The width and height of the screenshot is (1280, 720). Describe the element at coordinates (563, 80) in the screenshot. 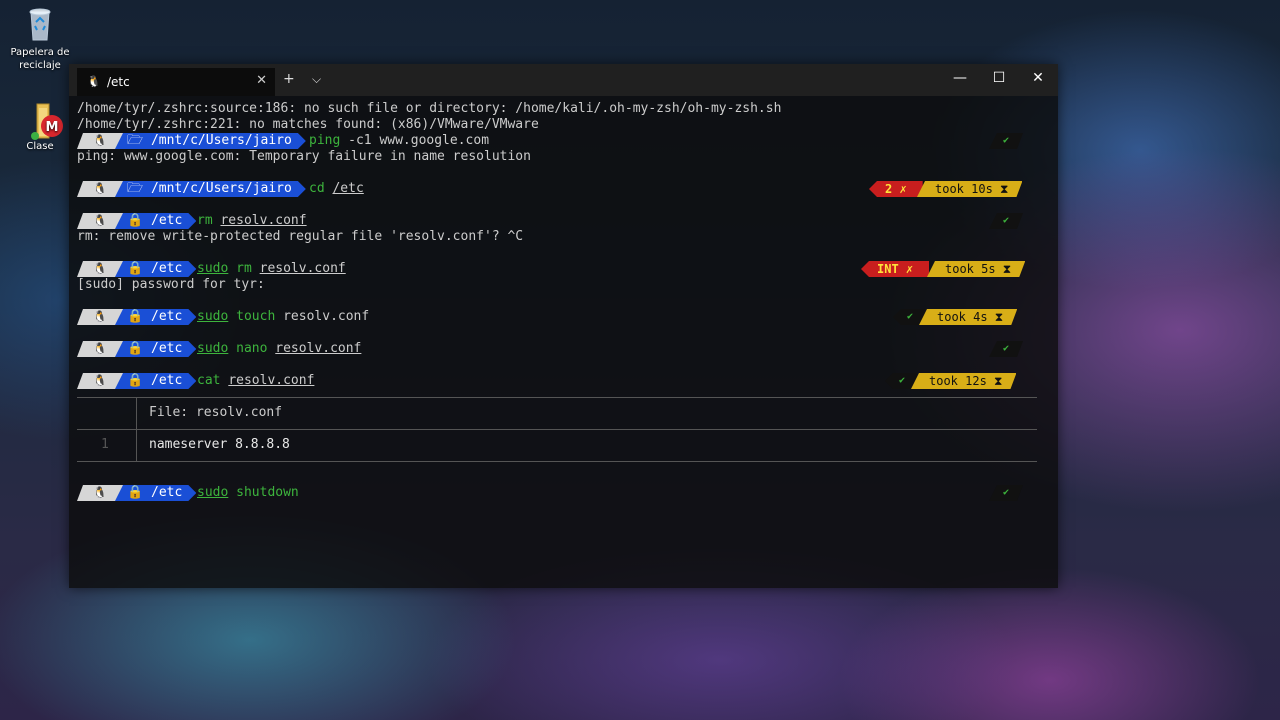

I see `title-bar: 🐧 /etc ✕ + ⌵ — ☐ ✕` at that location.